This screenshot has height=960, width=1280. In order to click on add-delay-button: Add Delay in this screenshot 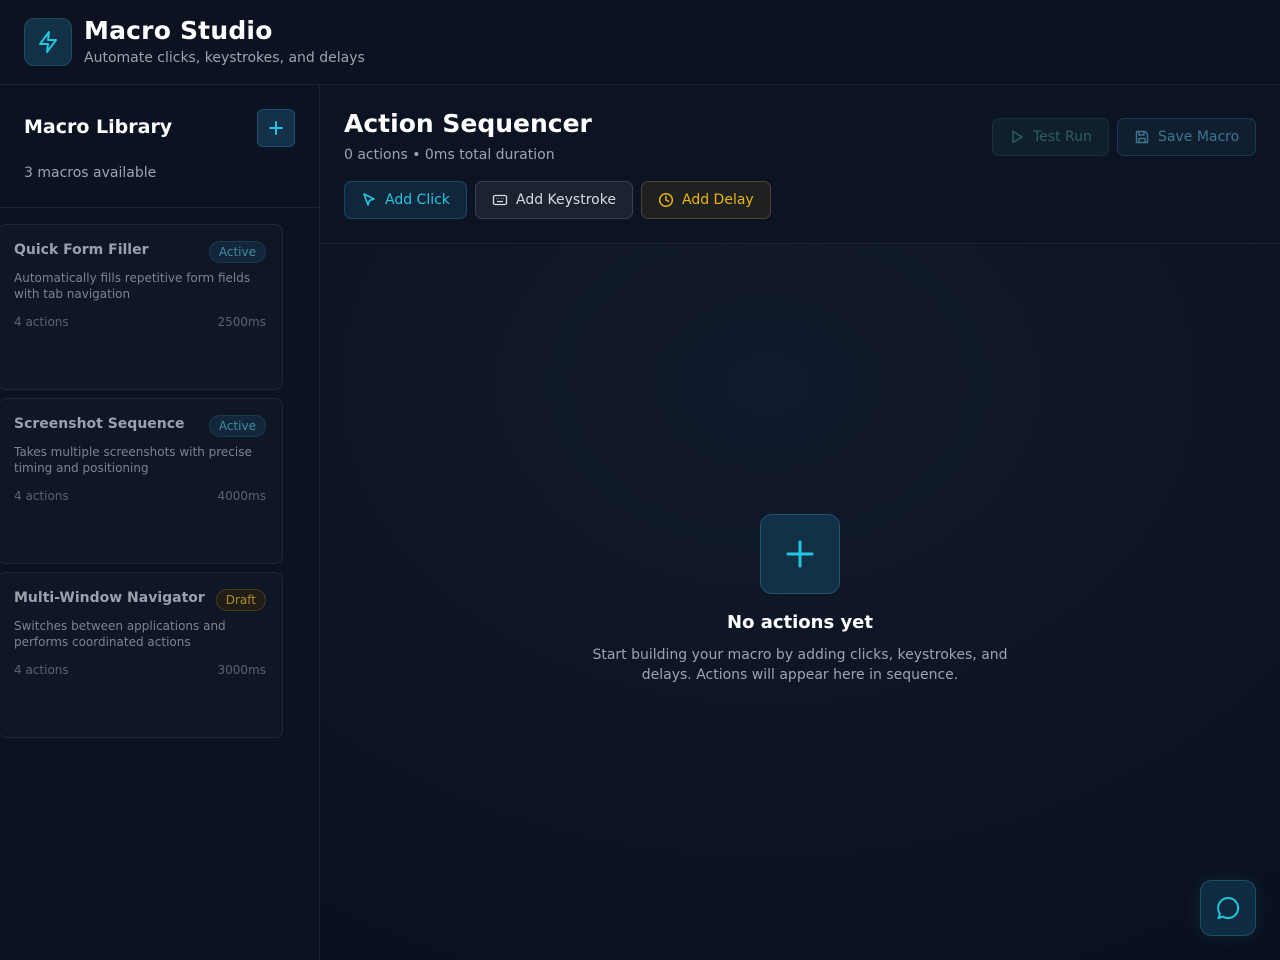, I will do `click(706, 200)`.